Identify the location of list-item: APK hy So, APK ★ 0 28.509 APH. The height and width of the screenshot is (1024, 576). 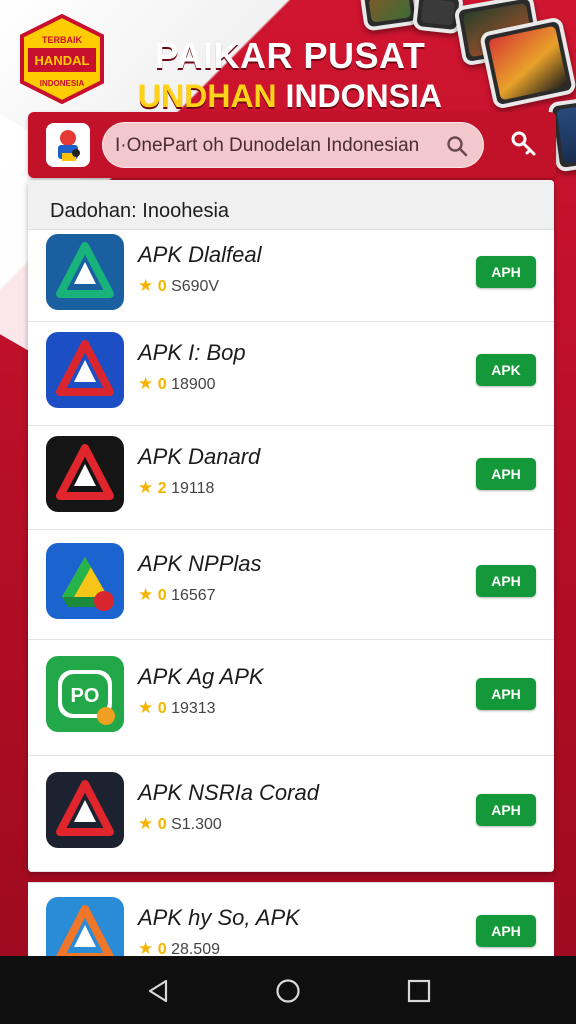
(291, 922).